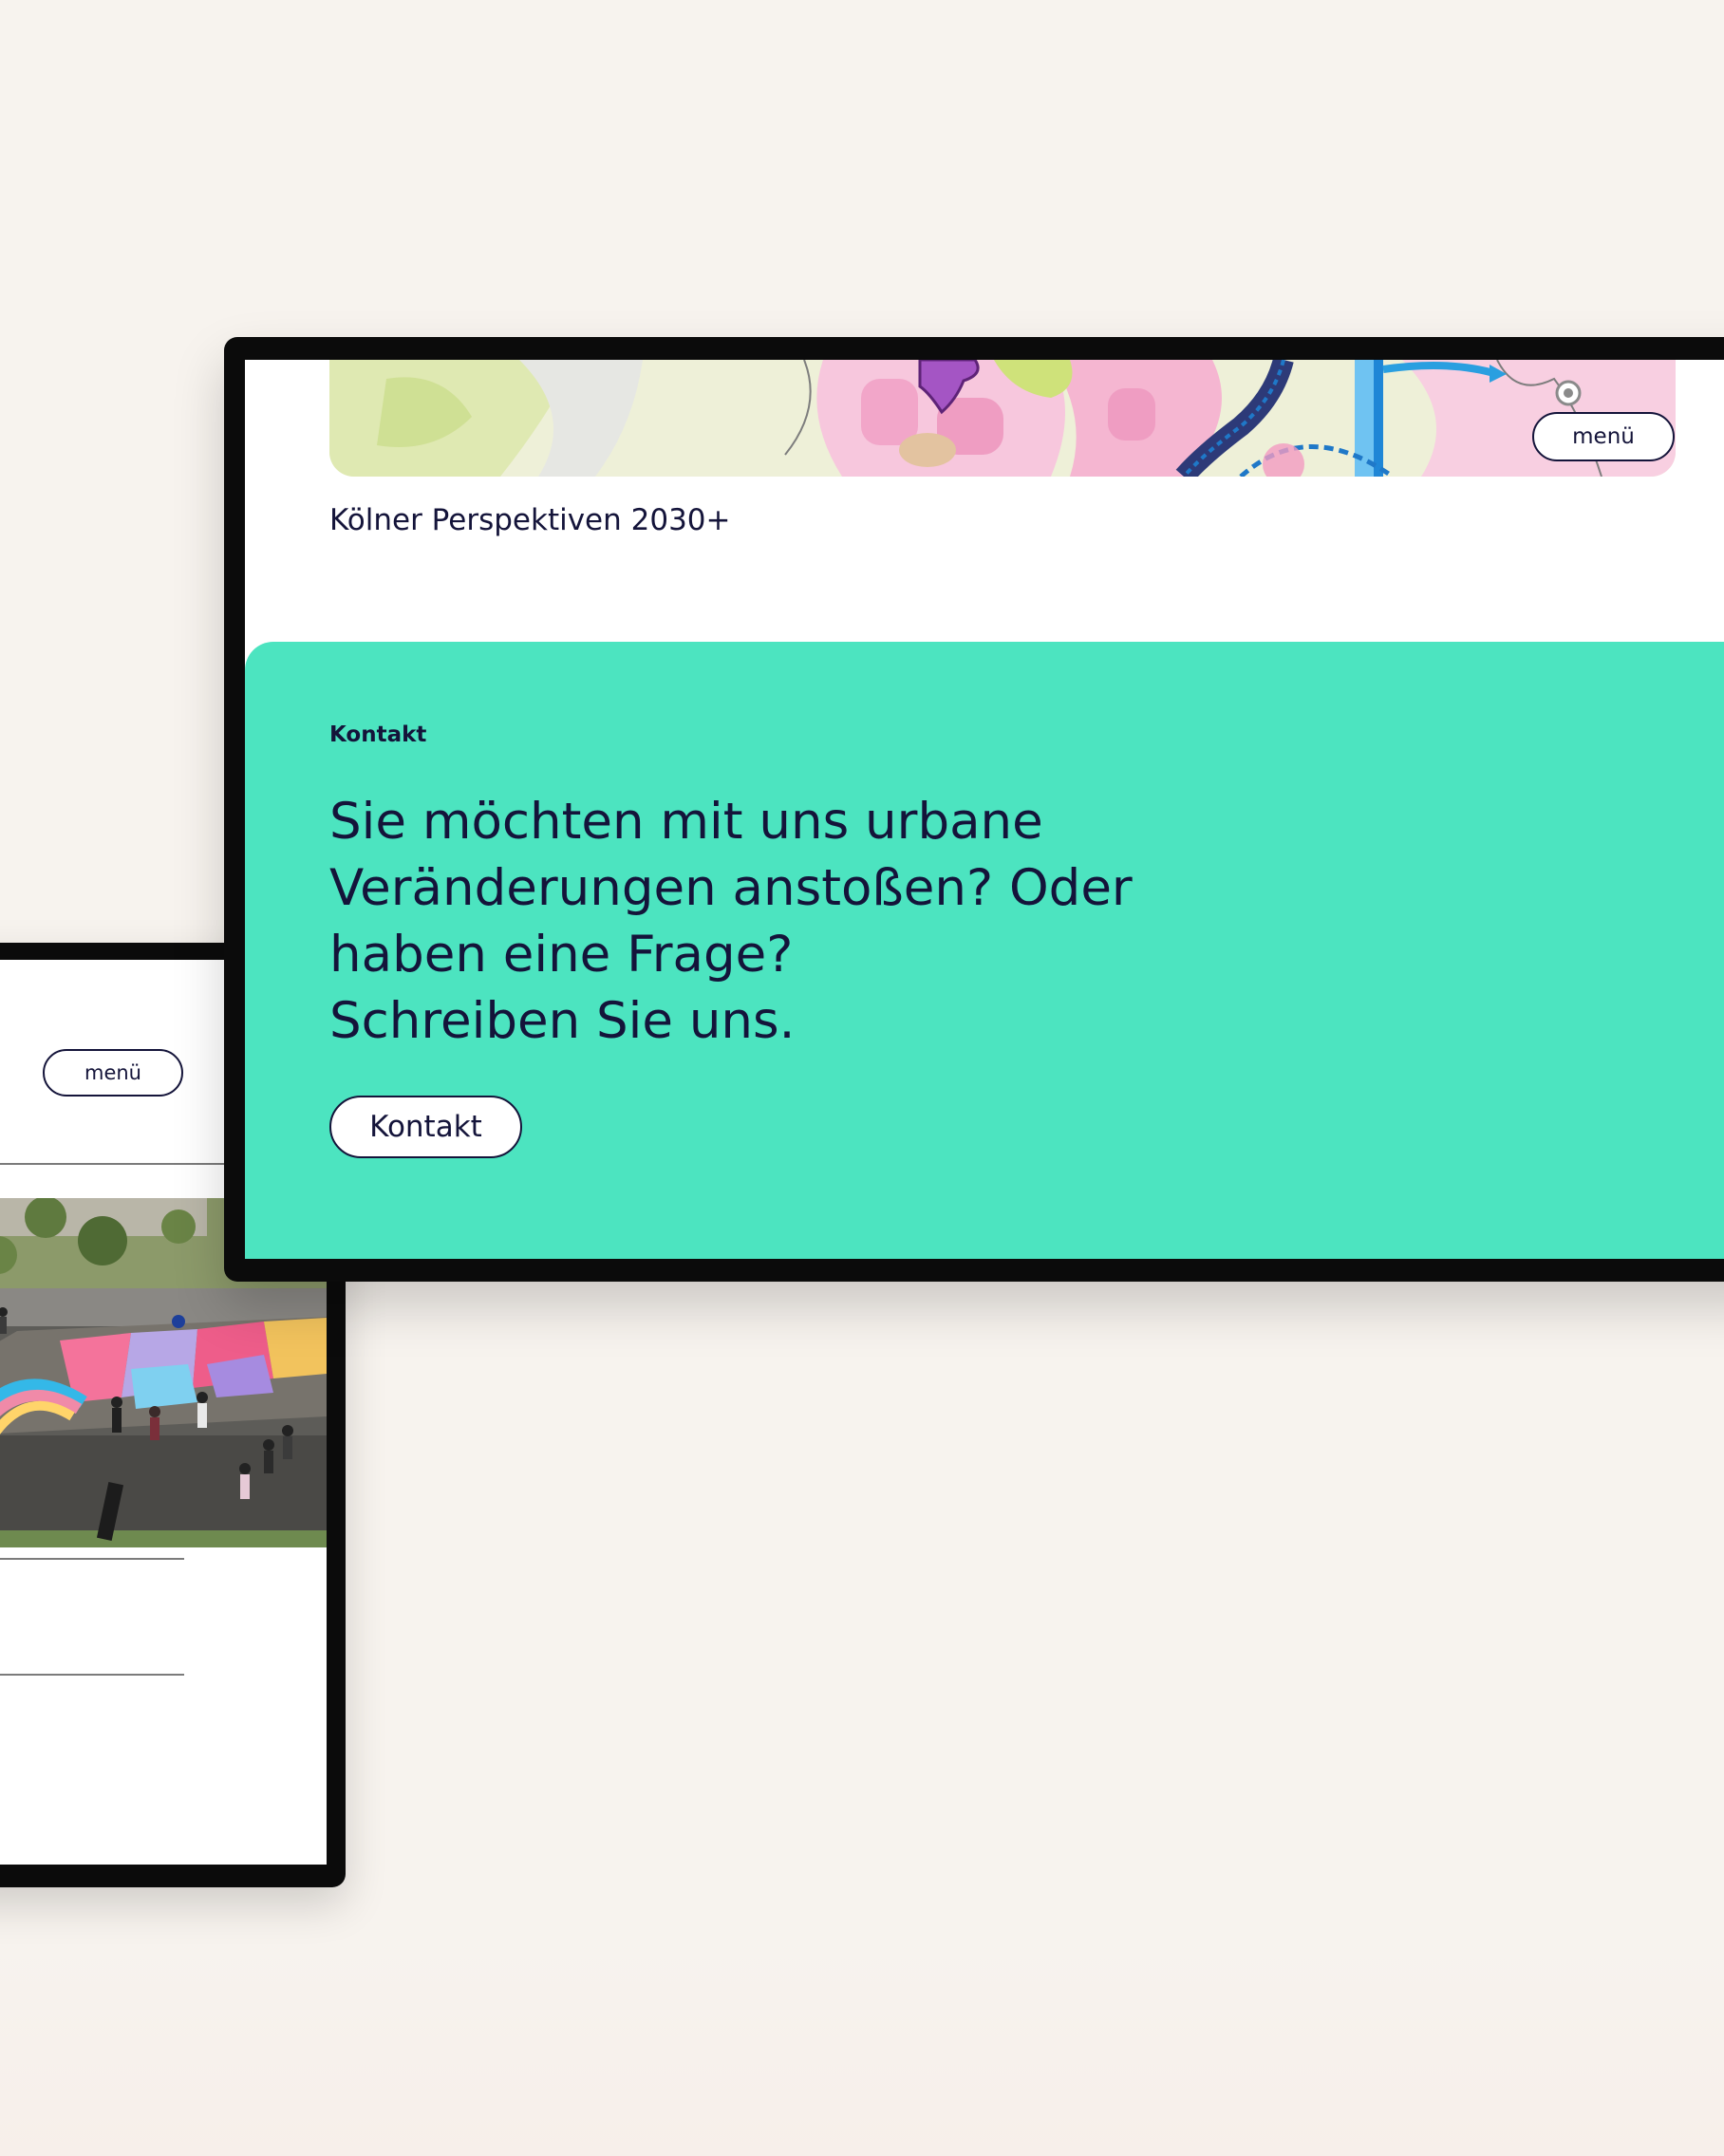 Image resolution: width=1724 pixels, height=2156 pixels. I want to click on contact-headline-line-1: Sie möchten mit uns urbane, so click(686, 822).